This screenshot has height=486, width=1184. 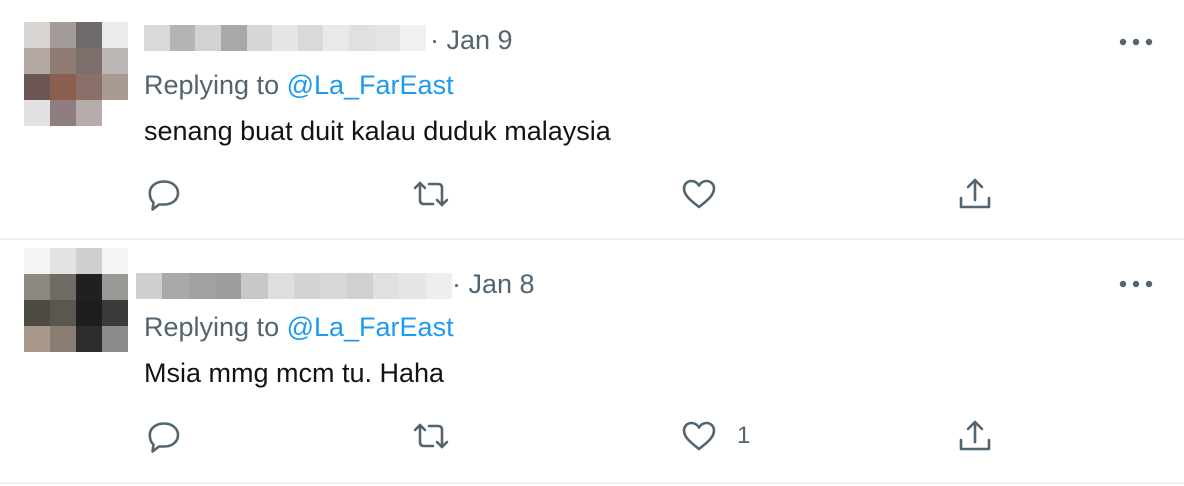 What do you see at coordinates (471, 40) in the screenshot?
I see `tweet-date: · Jan 9` at bounding box center [471, 40].